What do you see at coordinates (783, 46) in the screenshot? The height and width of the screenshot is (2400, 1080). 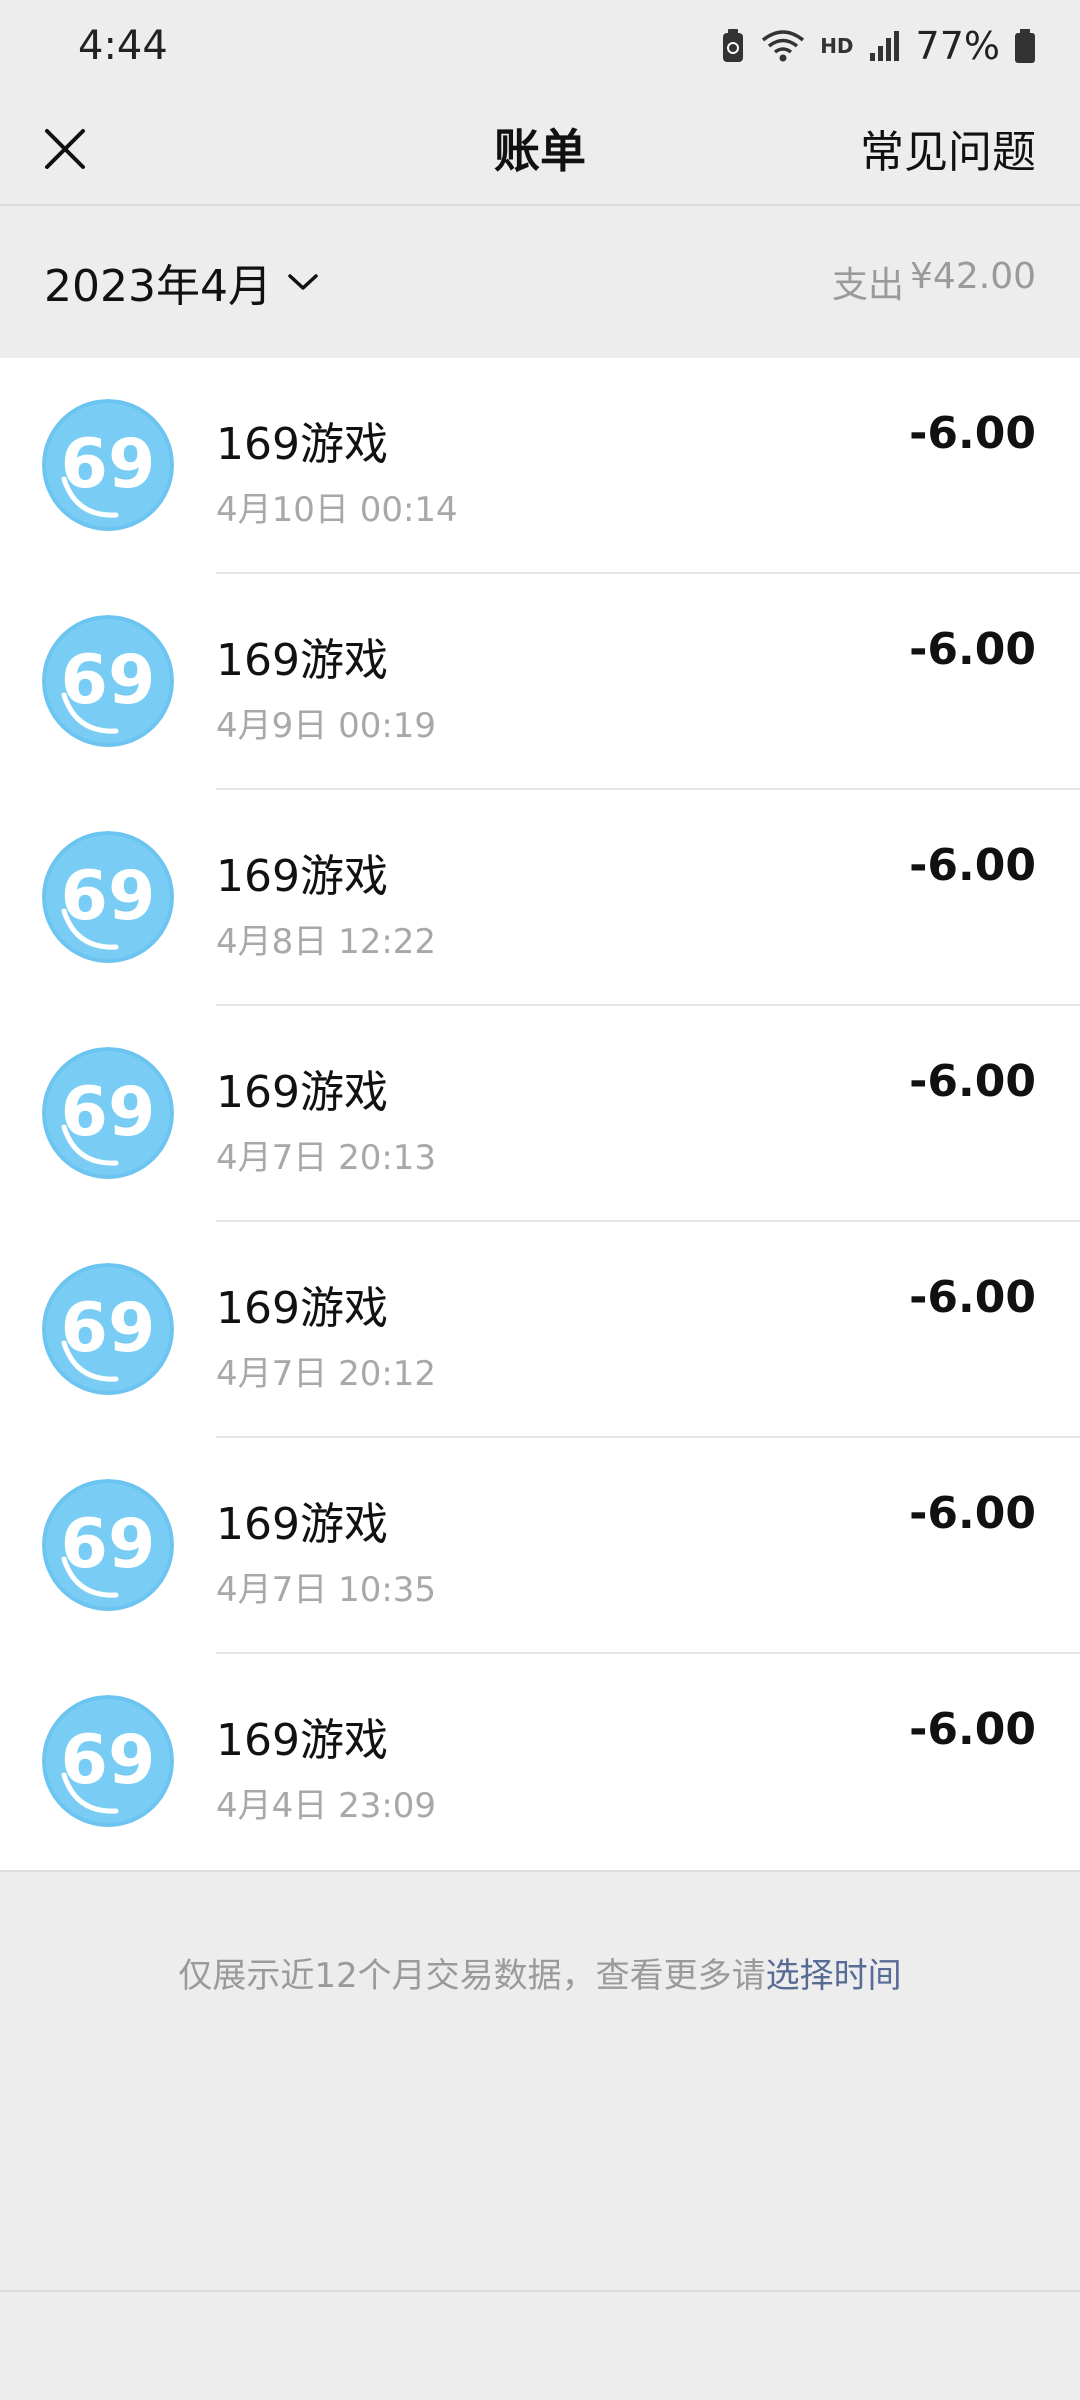 I see `wifi-icon` at bounding box center [783, 46].